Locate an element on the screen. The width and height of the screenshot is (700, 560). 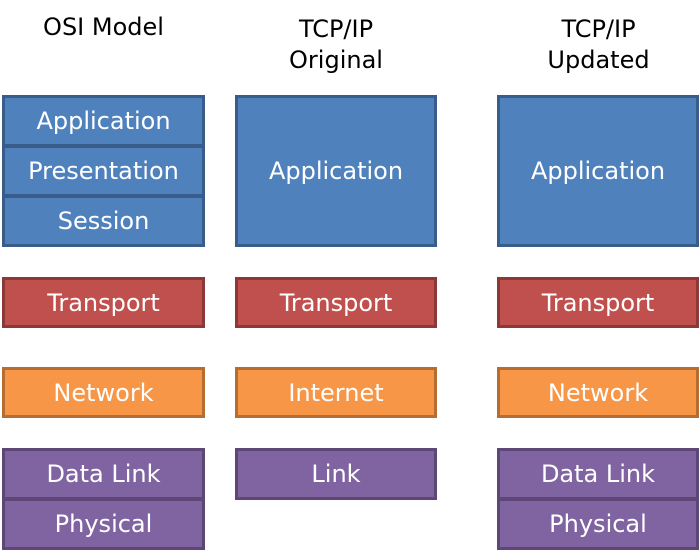
layer-link: Link is located at coordinates (336, 474).